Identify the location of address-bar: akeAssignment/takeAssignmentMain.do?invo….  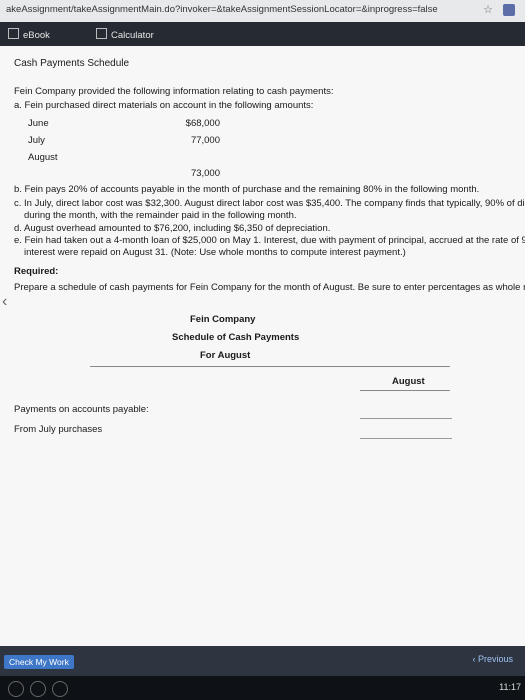
(262, 11).